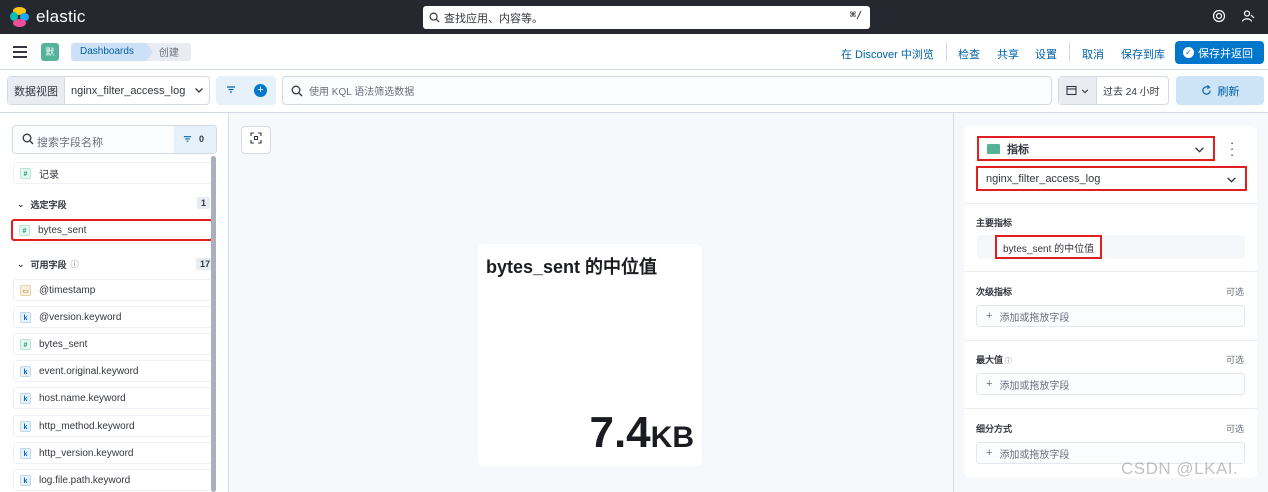  What do you see at coordinates (86, 453) in the screenshot?
I see `field-name: http_version.keyword` at bounding box center [86, 453].